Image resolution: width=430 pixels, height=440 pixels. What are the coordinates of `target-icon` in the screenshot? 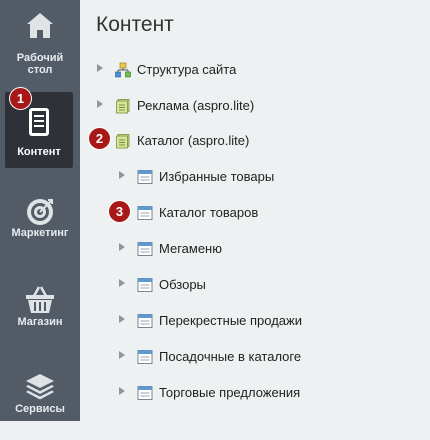 It's located at (40, 212).